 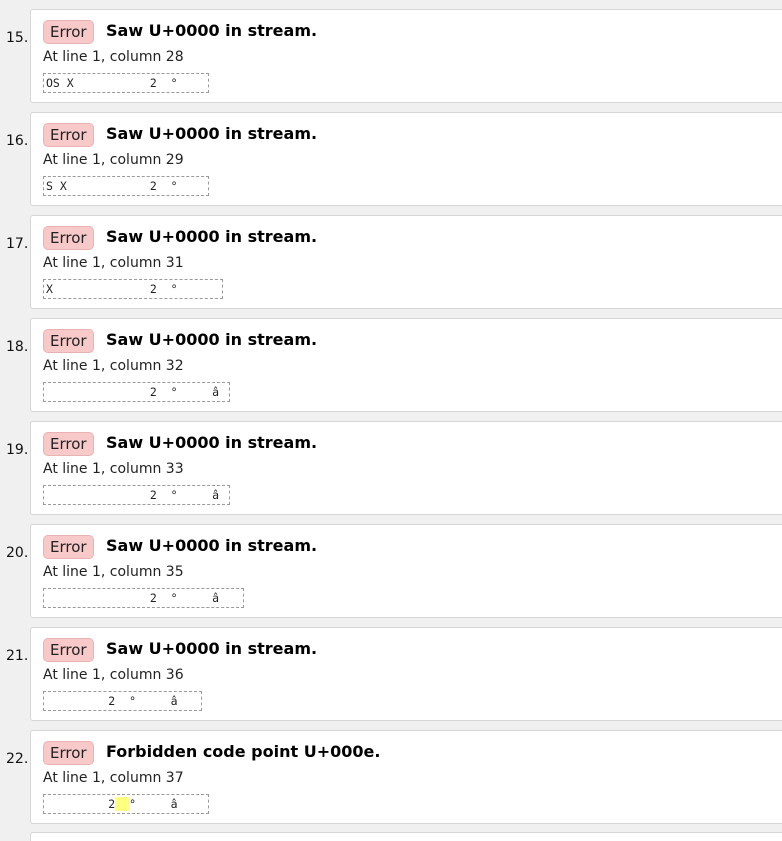 What do you see at coordinates (126, 186) in the screenshot?
I see `code-extract: S X 2 °` at bounding box center [126, 186].